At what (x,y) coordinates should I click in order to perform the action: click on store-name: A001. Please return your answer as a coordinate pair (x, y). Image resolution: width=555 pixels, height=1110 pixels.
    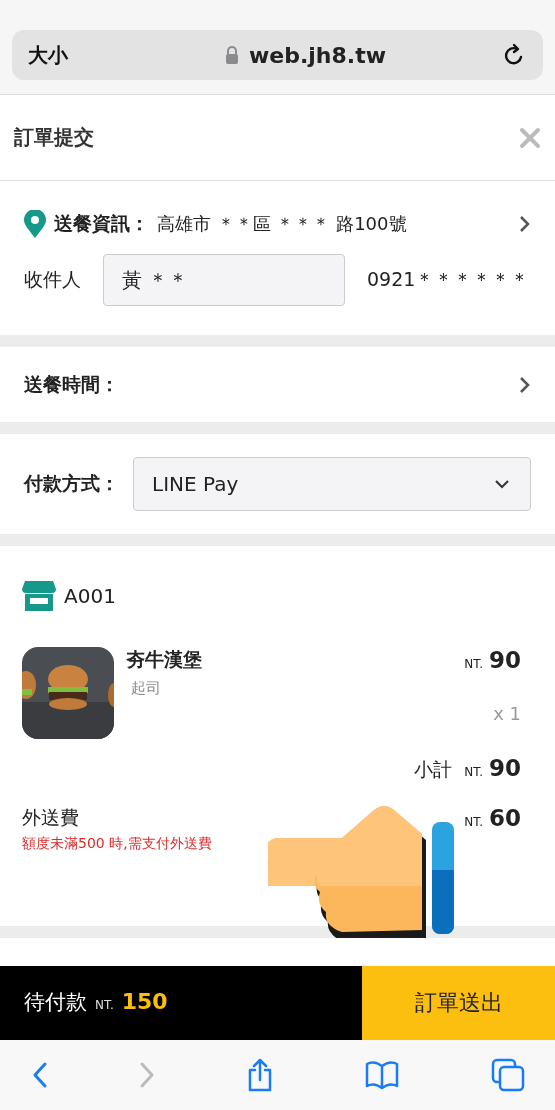
    Looking at the image, I should click on (90, 596).